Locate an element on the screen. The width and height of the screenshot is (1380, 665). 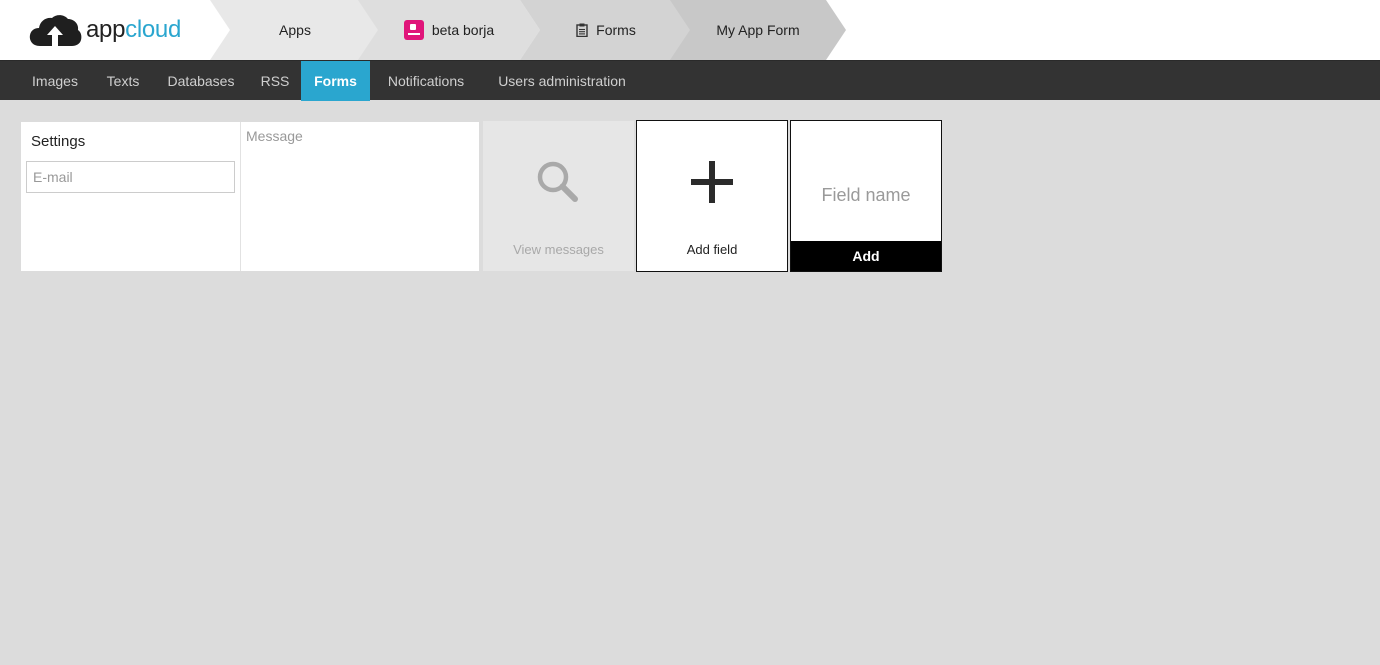
new-field-tile: Add is located at coordinates (866, 196).